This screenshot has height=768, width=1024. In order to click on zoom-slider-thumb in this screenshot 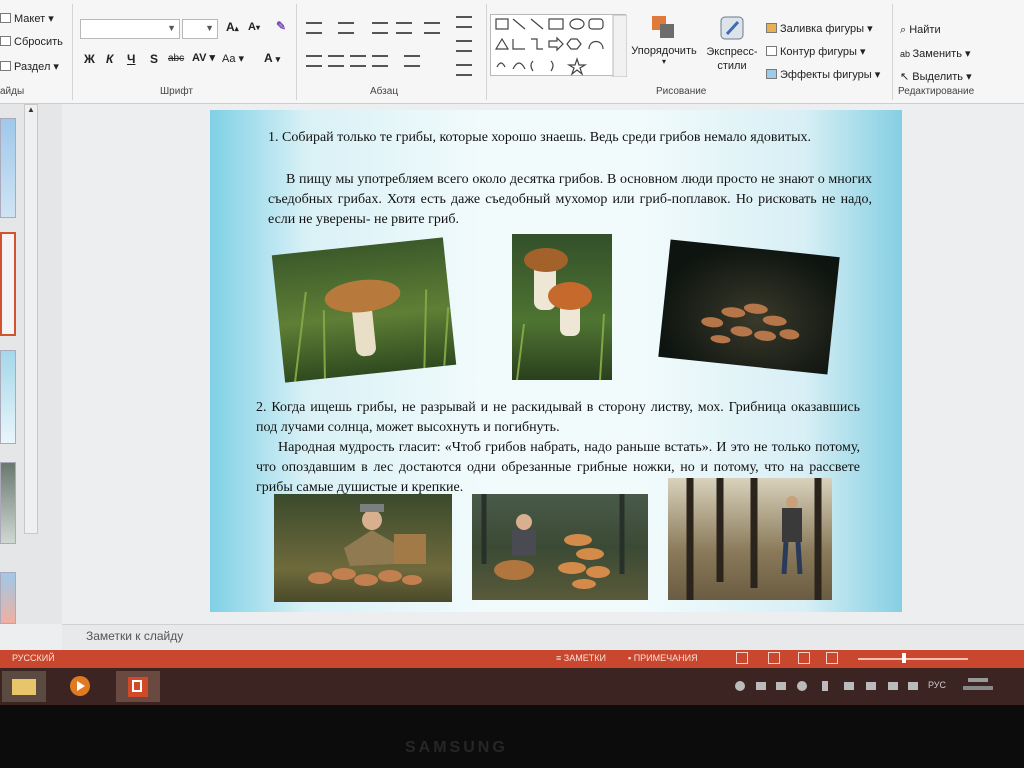, I will do `click(904, 658)`.